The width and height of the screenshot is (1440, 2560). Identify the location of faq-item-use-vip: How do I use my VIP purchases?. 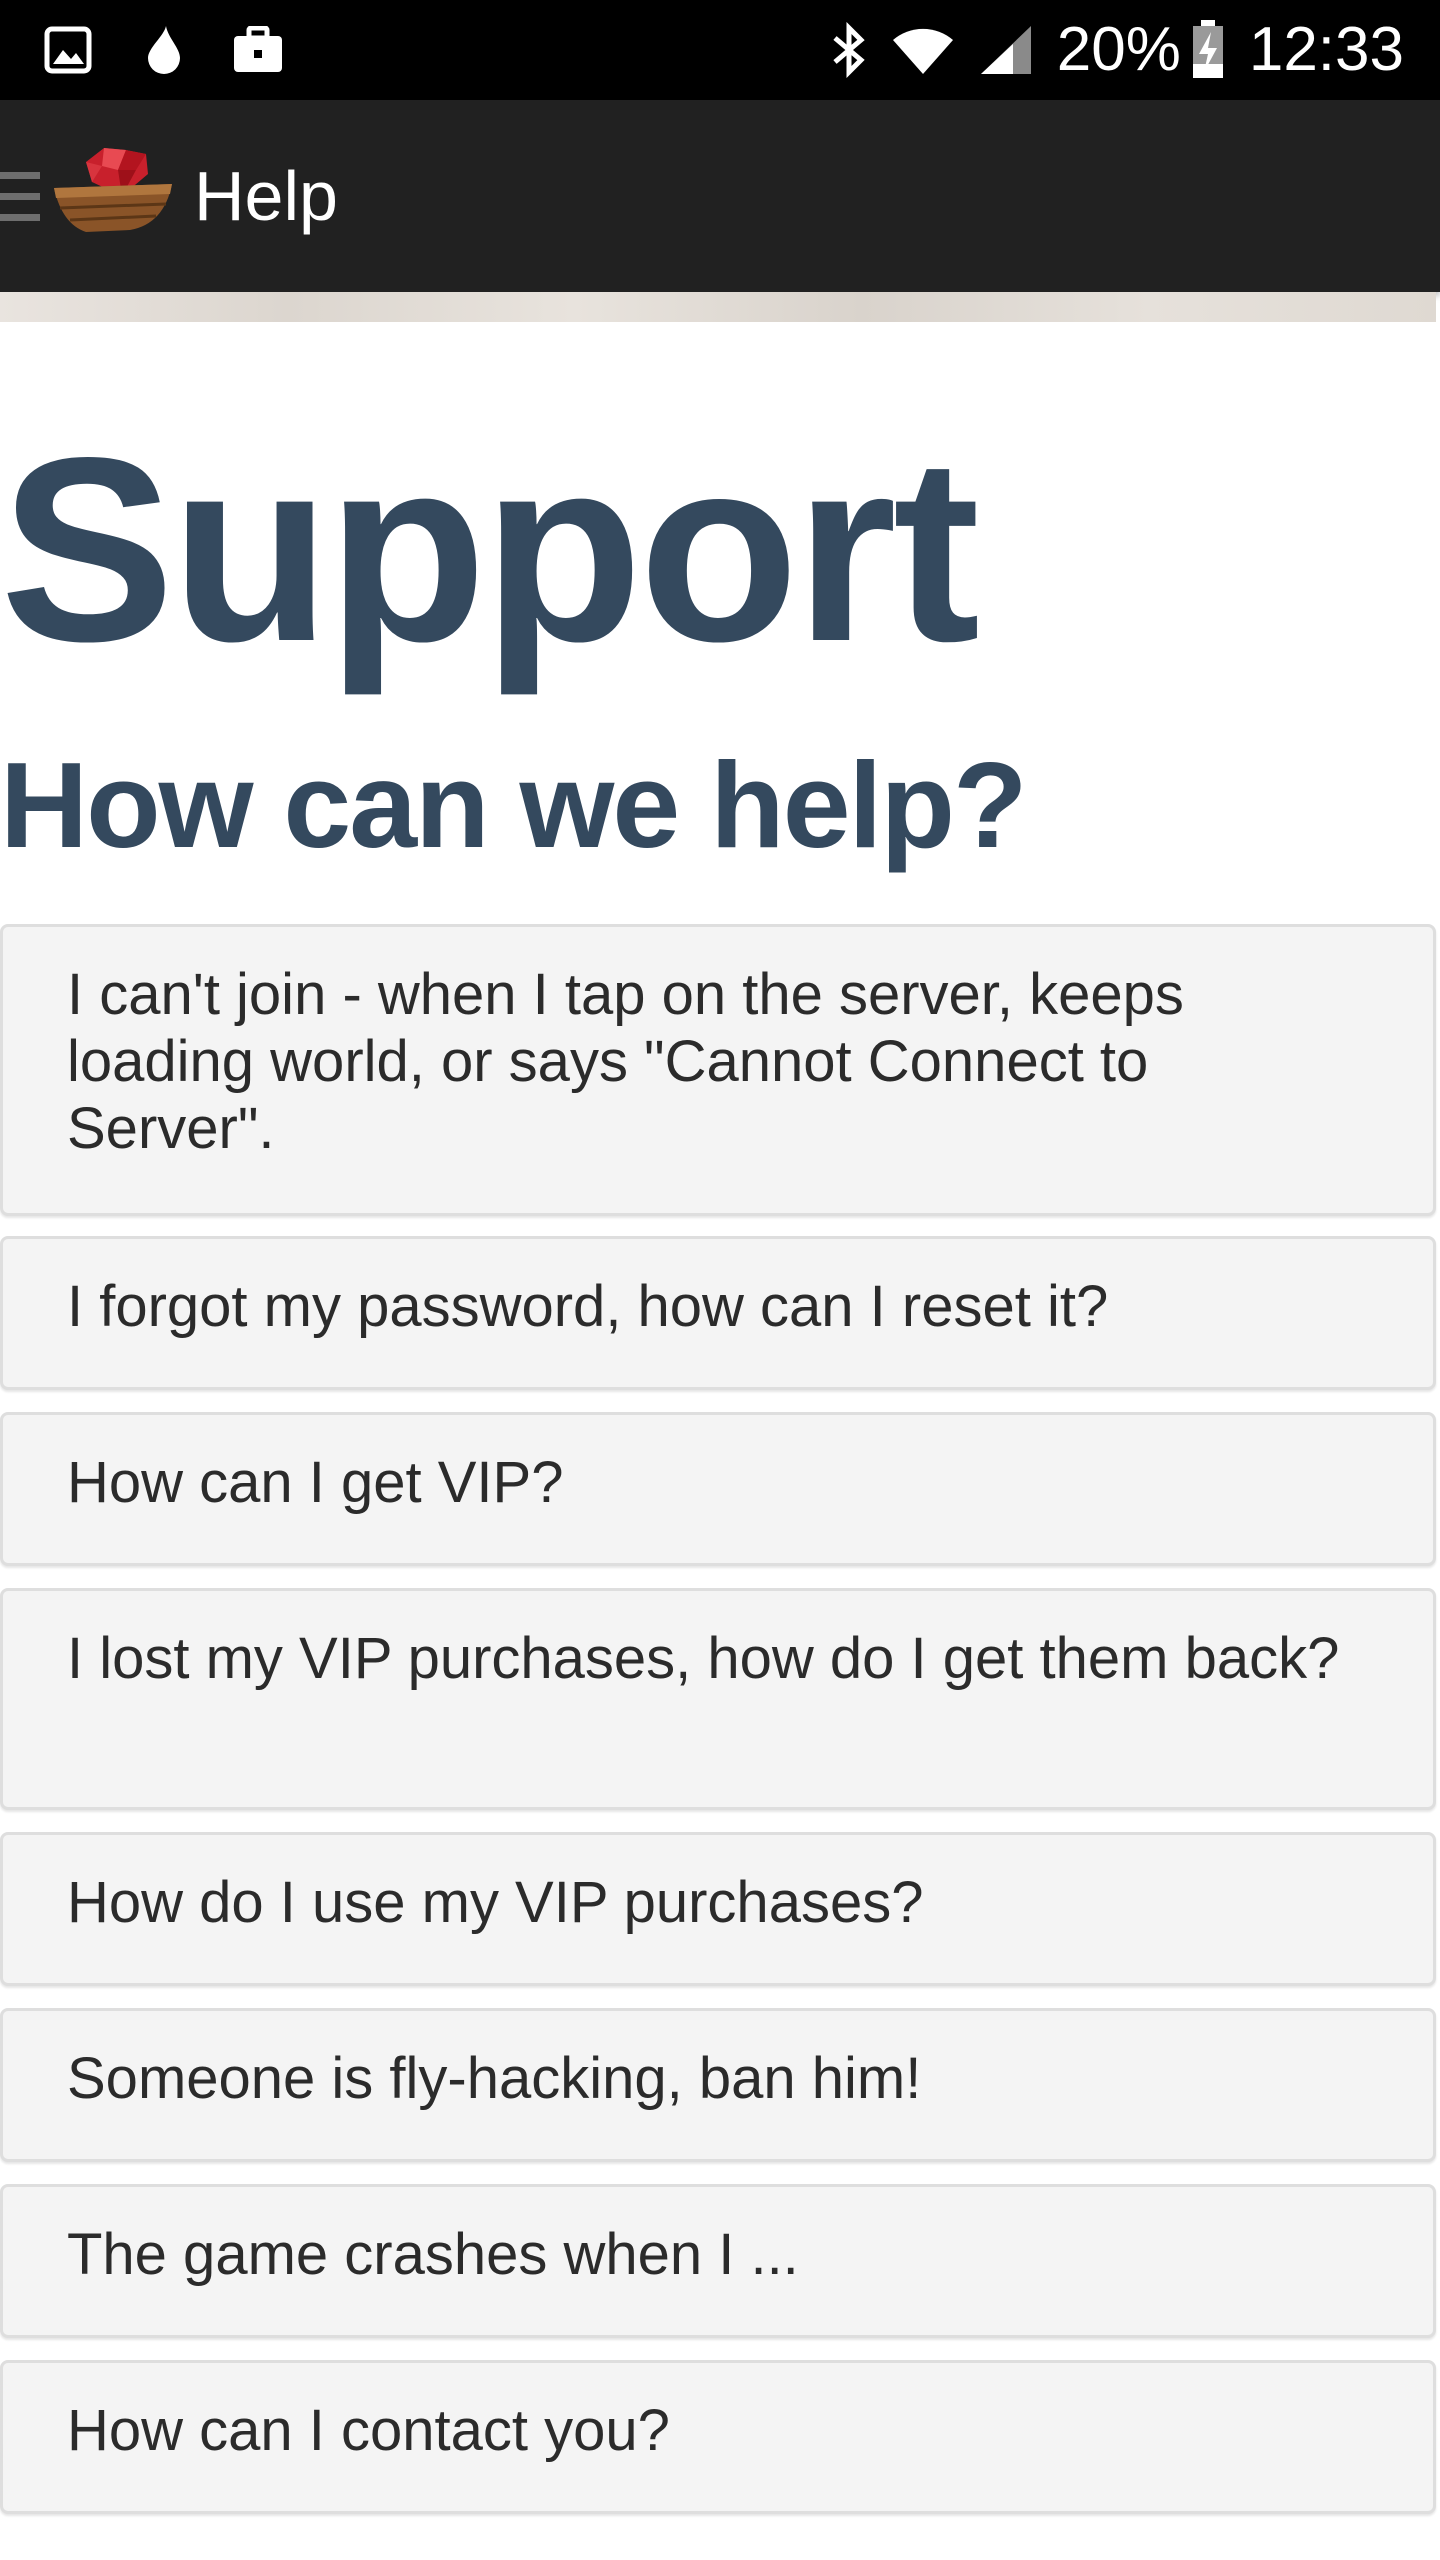
(718, 1909).